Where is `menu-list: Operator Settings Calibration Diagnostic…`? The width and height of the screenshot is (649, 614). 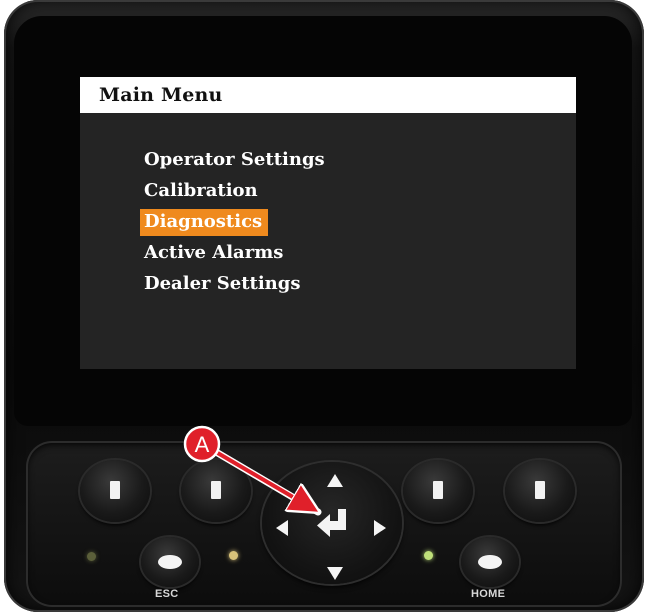
menu-list: Operator Settings Calibration Diagnostic… is located at coordinates (235, 224).